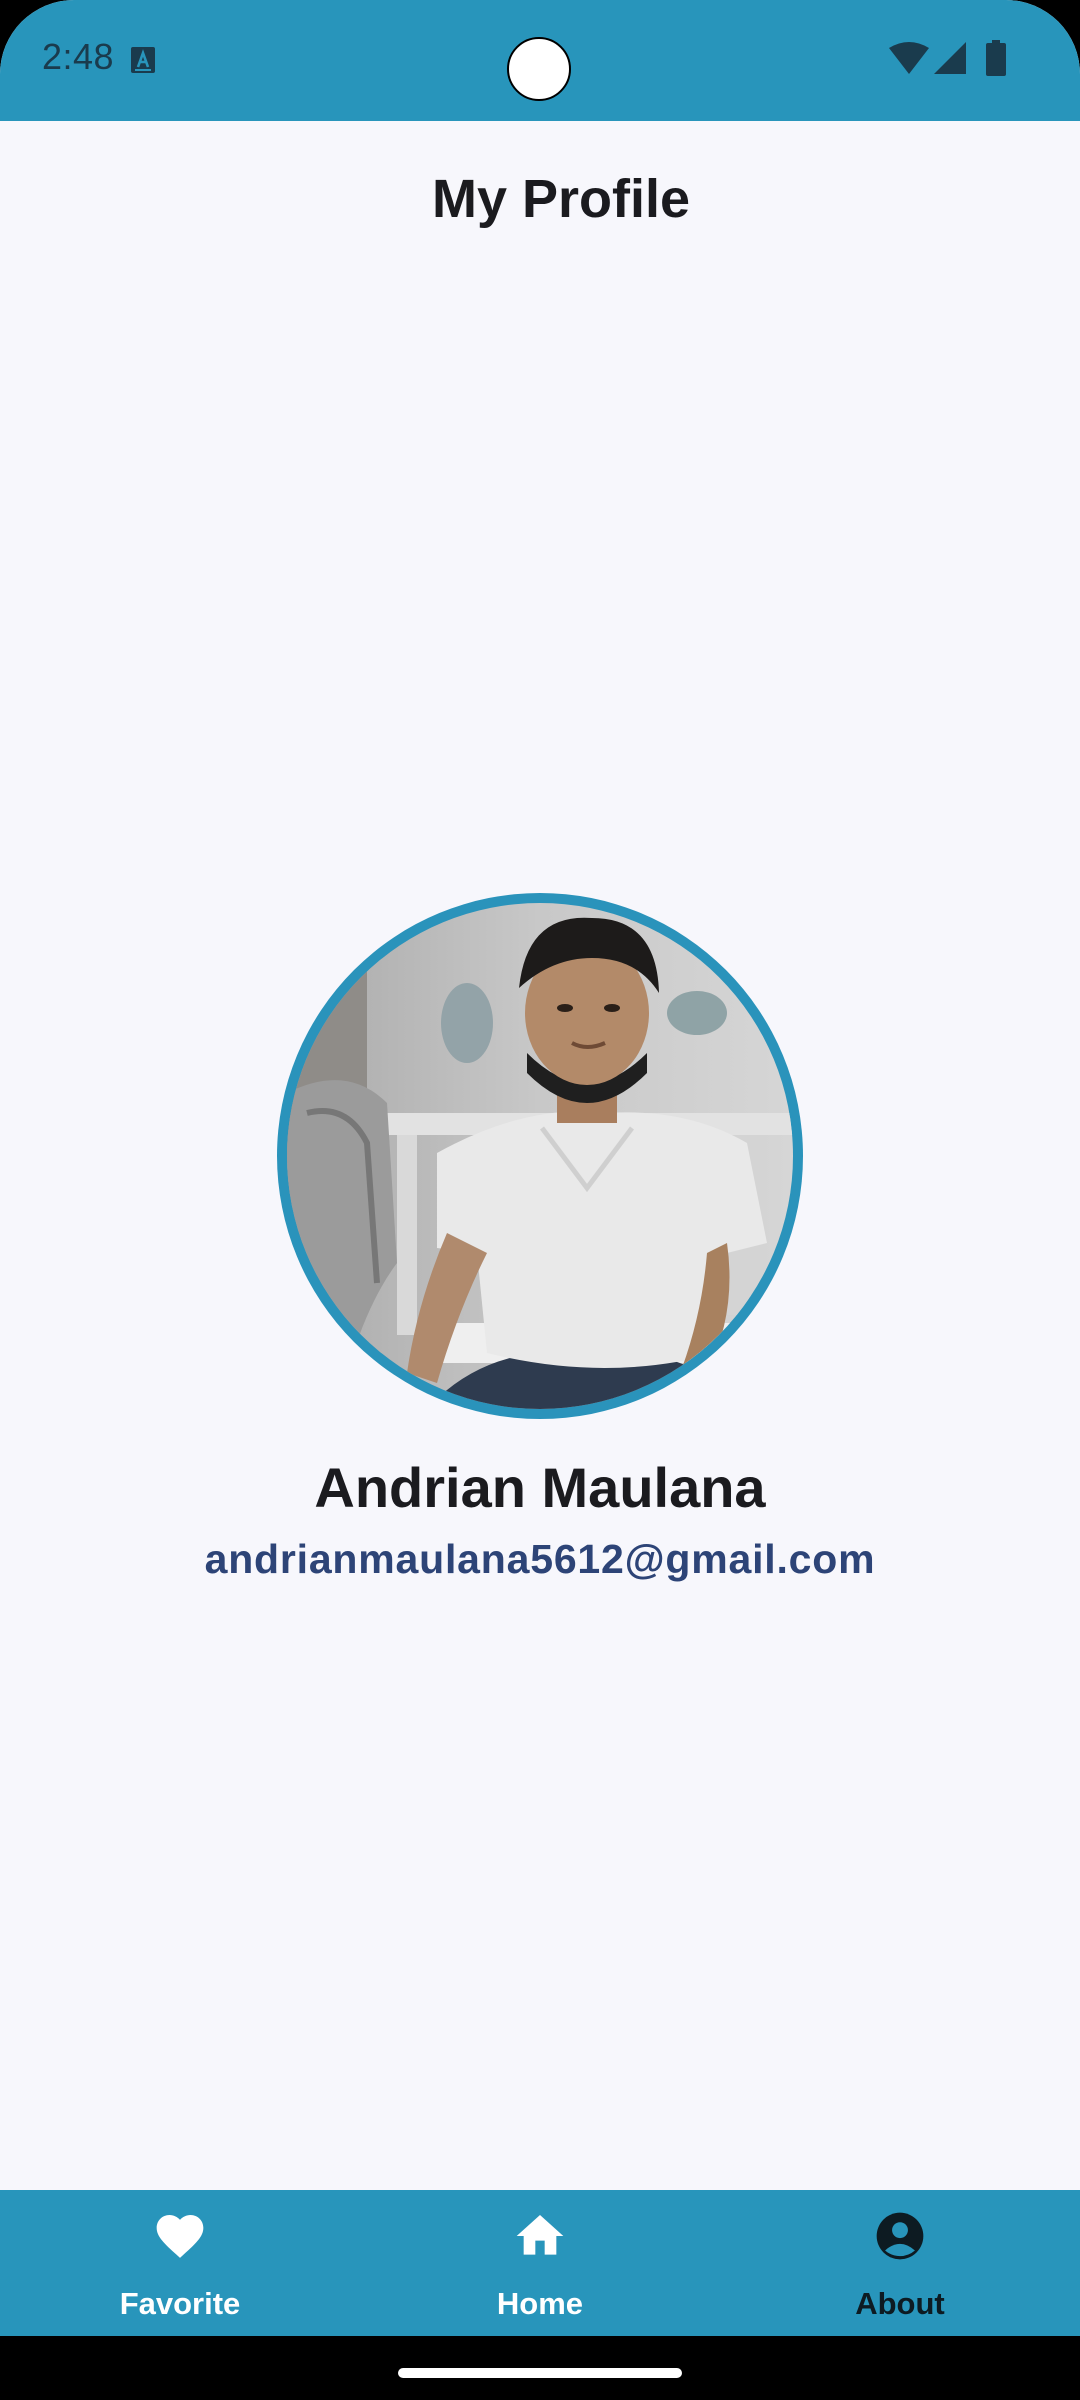 This screenshot has height=2400, width=1080. I want to click on nav-item-home: Home, so click(540, 2263).